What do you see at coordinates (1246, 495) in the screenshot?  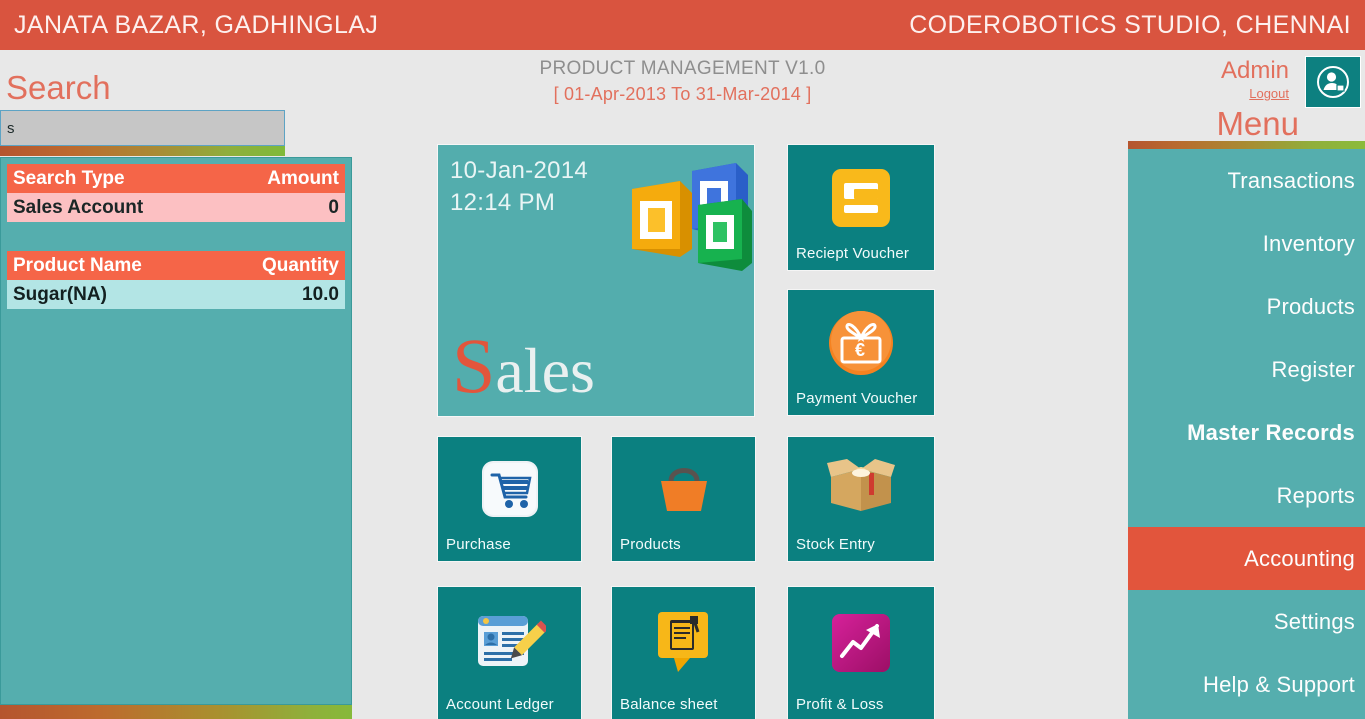 I see `menu-item-reports: Reports` at bounding box center [1246, 495].